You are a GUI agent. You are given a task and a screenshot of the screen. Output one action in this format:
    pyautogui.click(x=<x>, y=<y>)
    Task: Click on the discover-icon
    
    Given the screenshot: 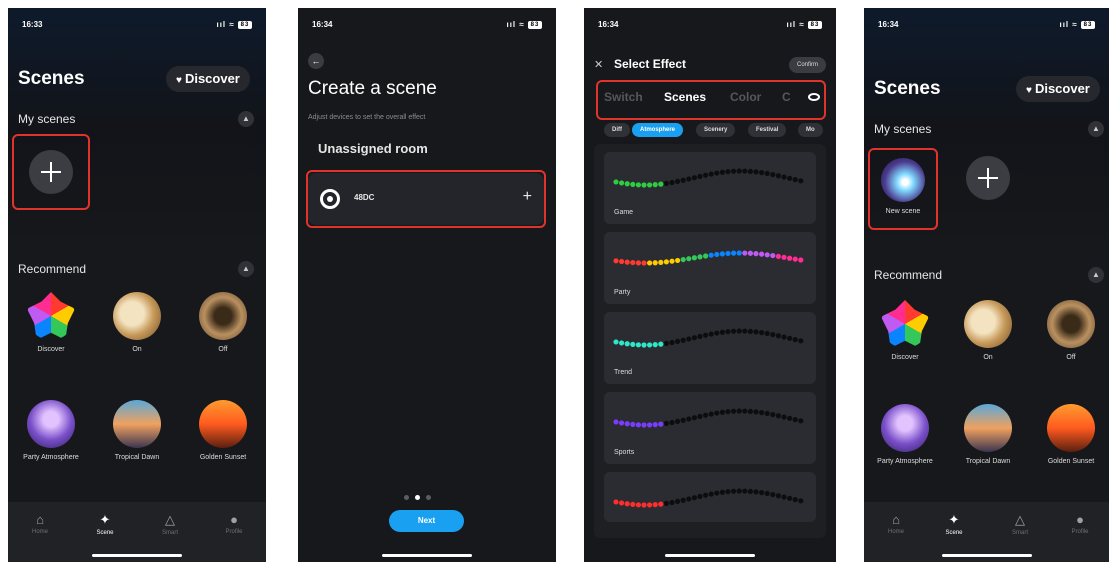 What is the action you would take?
    pyautogui.click(x=905, y=324)
    